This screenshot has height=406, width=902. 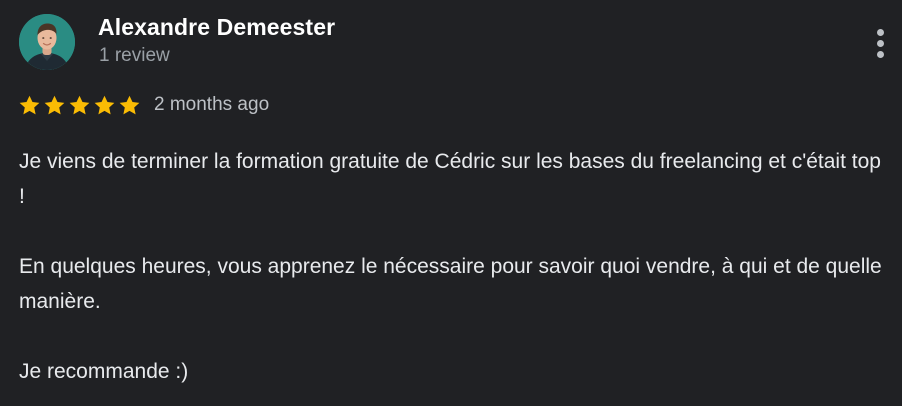 I want to click on author-review-count: 1 review, so click(x=134, y=56).